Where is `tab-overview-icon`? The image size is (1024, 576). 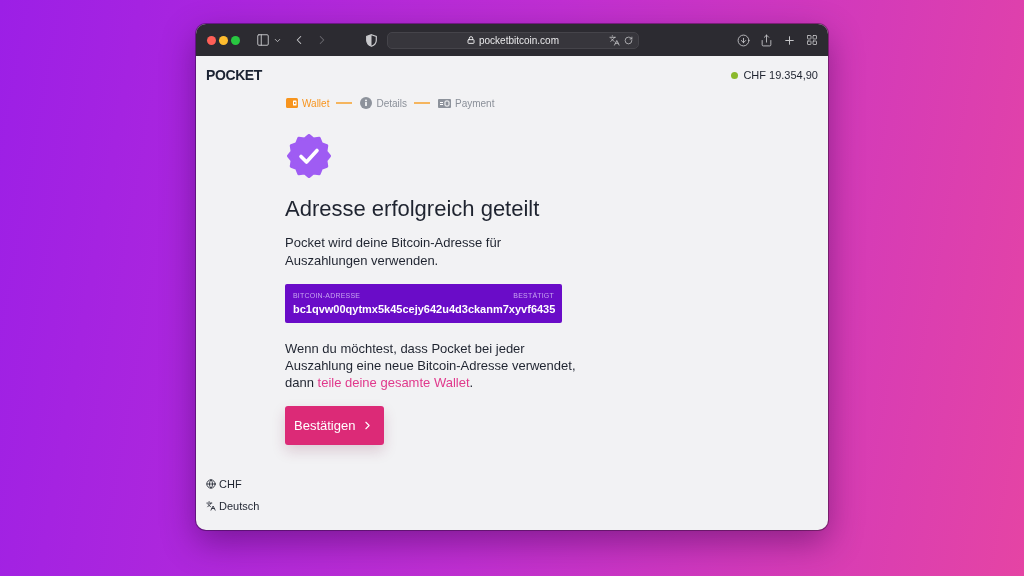 tab-overview-icon is located at coordinates (812, 40).